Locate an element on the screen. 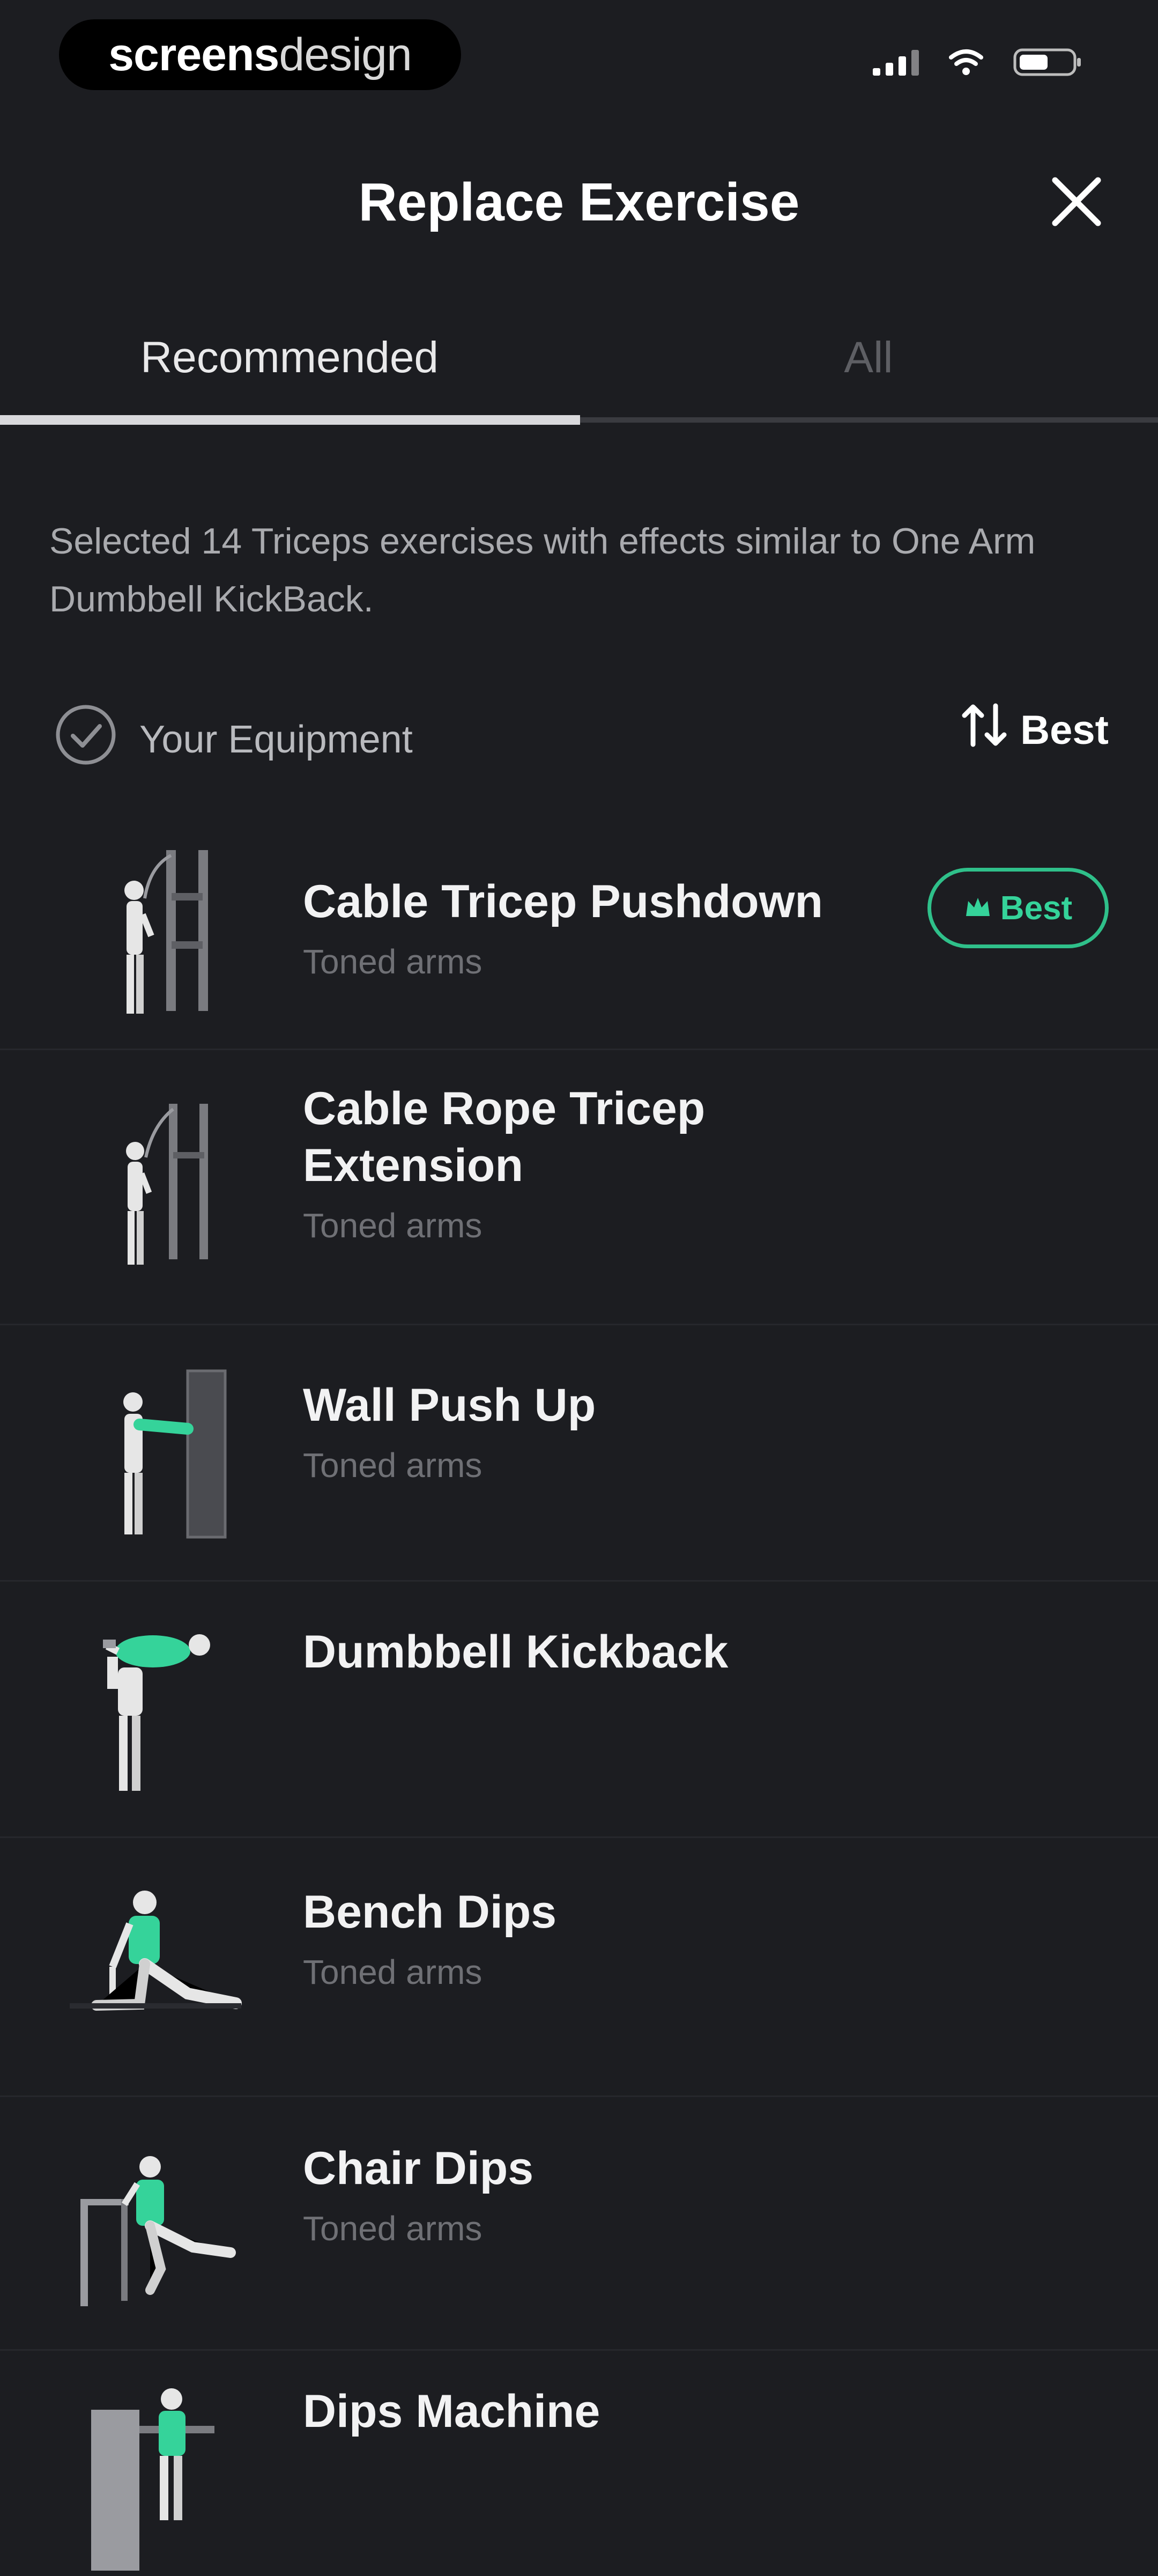 This screenshot has height=2576, width=1158. exercise-text: Cable Tricep Pushdown Toned arms is located at coordinates (611, 927).